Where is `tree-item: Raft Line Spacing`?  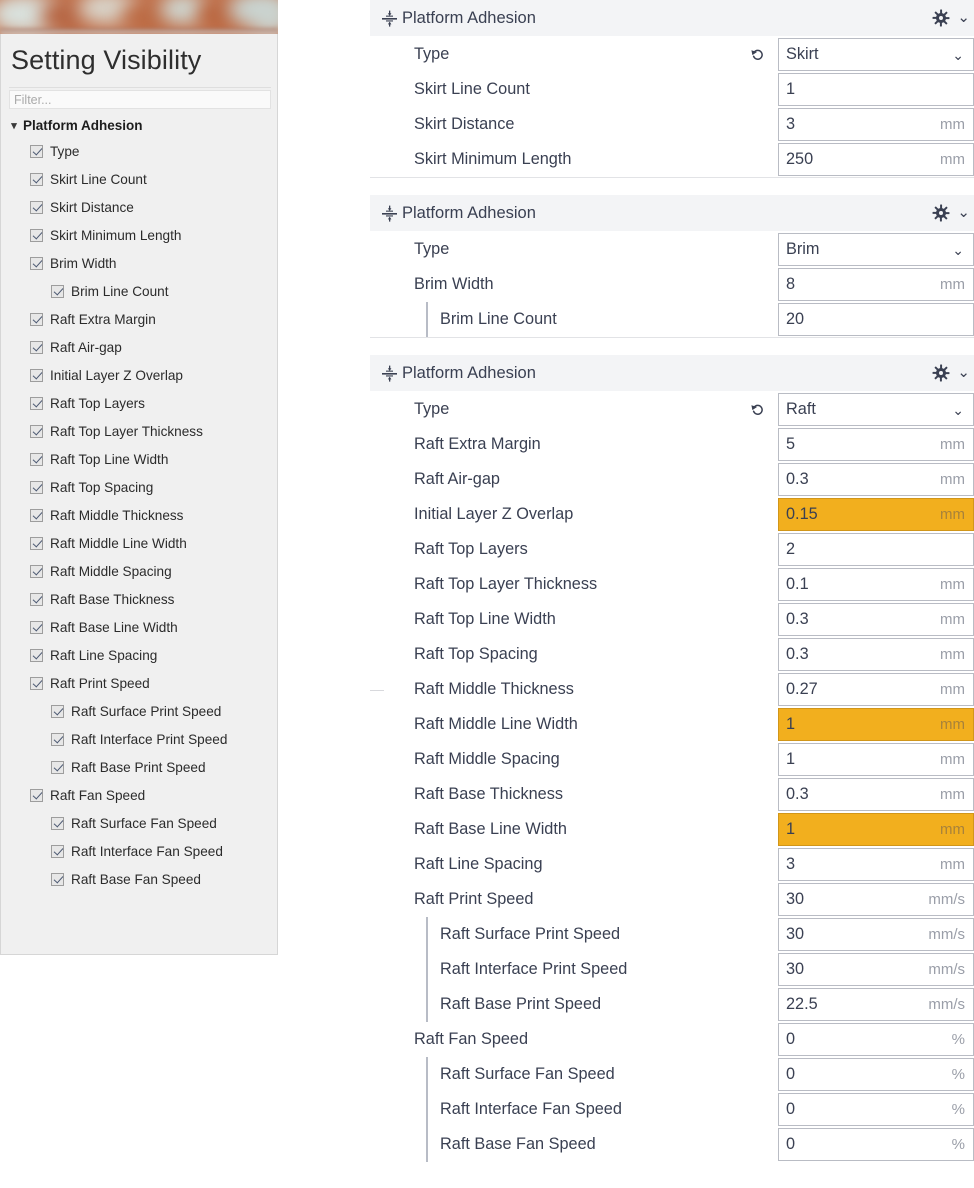 tree-item: Raft Line Spacing is located at coordinates (140, 655).